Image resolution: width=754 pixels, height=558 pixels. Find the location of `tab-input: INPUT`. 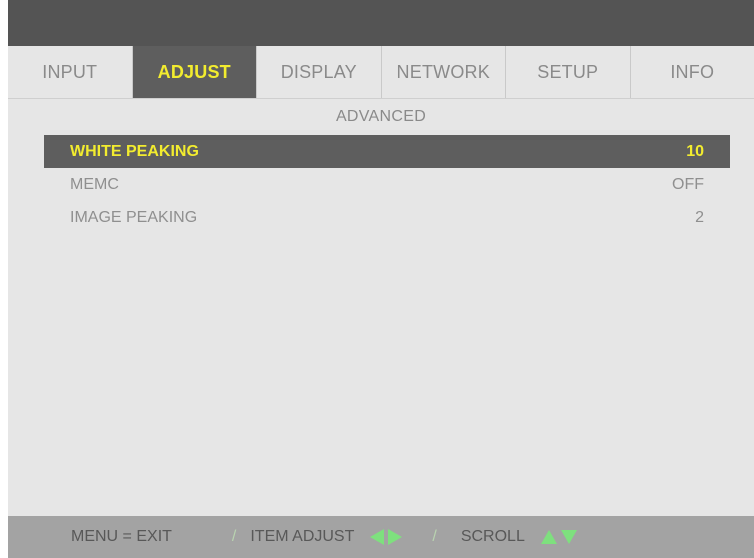

tab-input: INPUT is located at coordinates (70, 72).